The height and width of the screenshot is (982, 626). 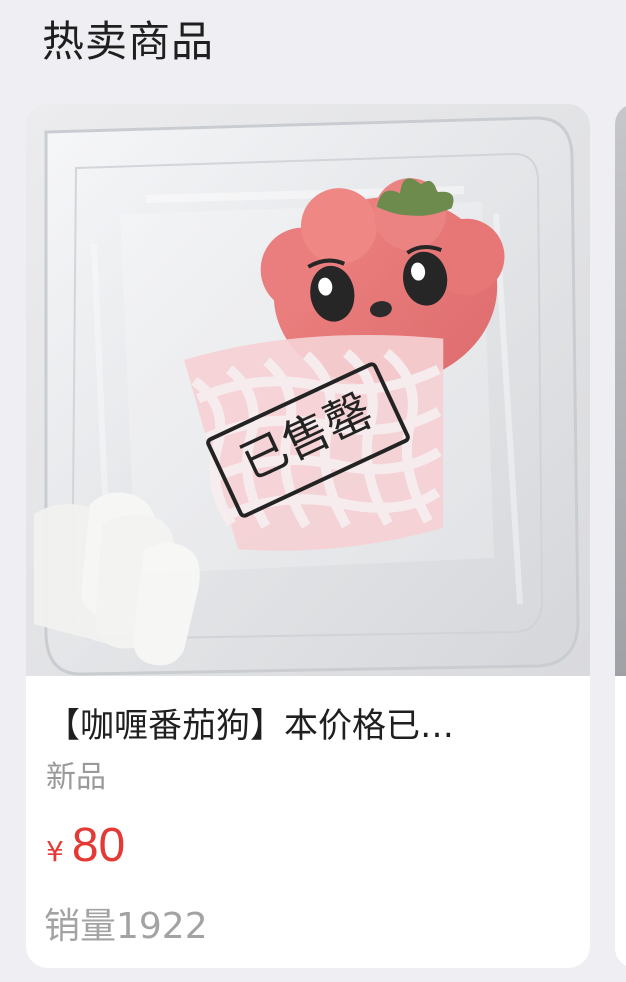 I want to click on price-value: 80, so click(x=98, y=845).